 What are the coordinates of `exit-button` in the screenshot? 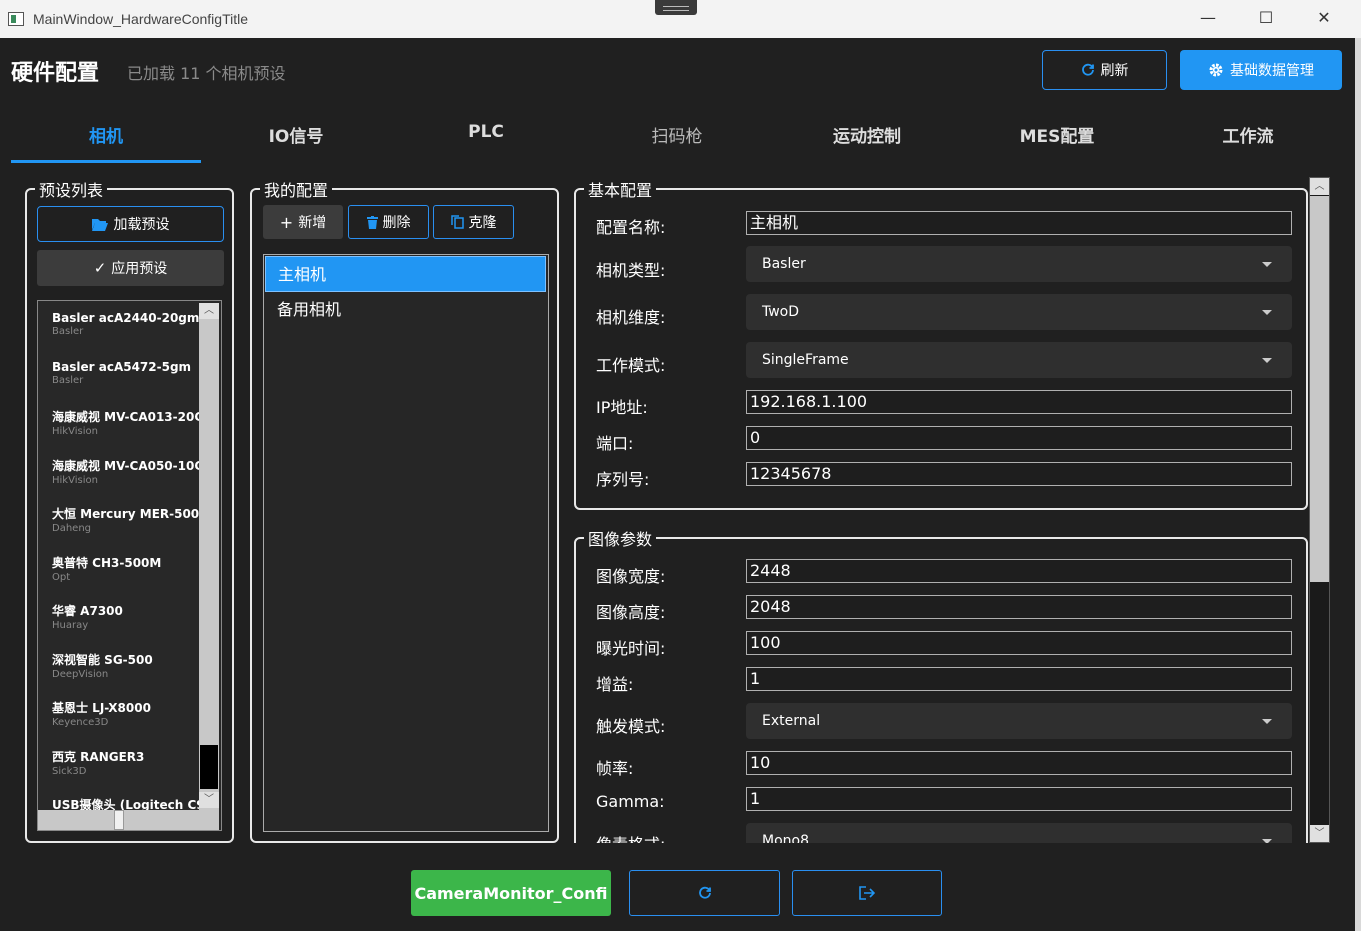 It's located at (867, 893).